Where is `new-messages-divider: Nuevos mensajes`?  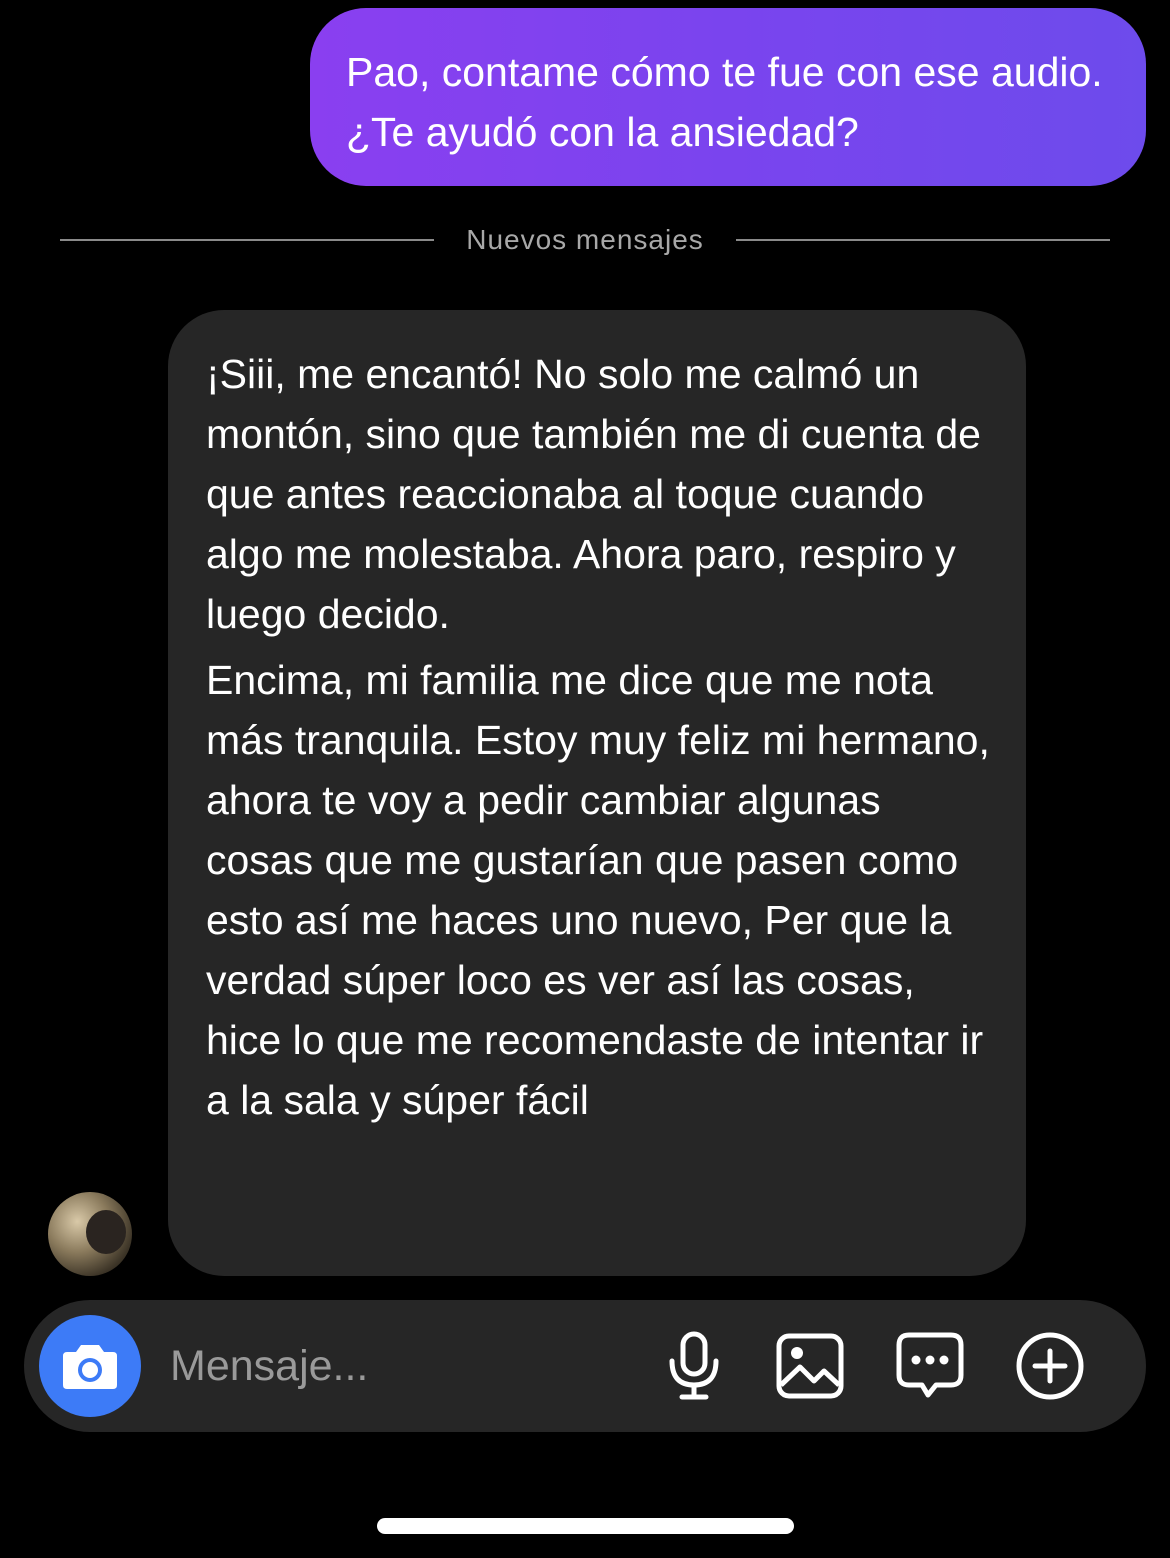 new-messages-divider: Nuevos mensajes is located at coordinates (585, 240).